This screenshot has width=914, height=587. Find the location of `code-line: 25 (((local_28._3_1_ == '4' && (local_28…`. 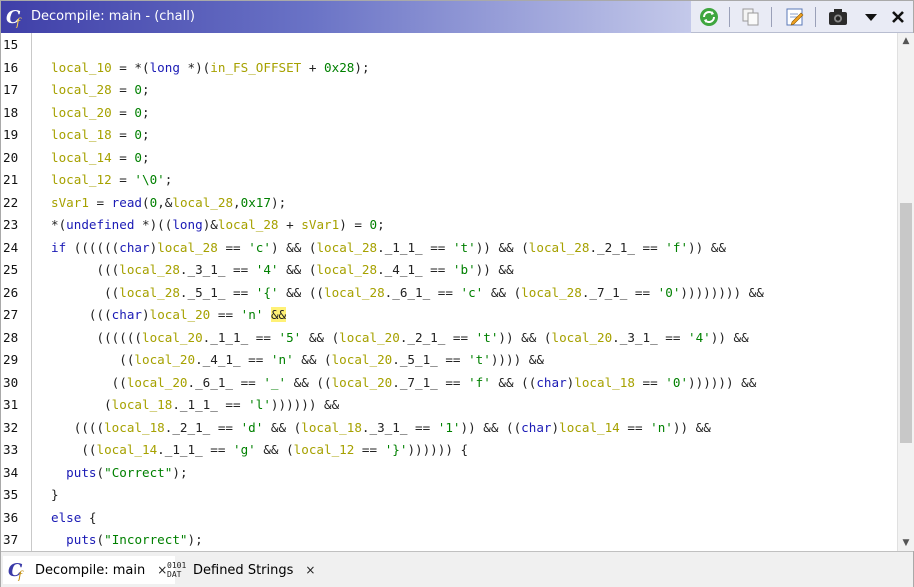

code-line: 25 (((local_28._3_1_ == '4' && (local_28… is located at coordinates (449, 270).